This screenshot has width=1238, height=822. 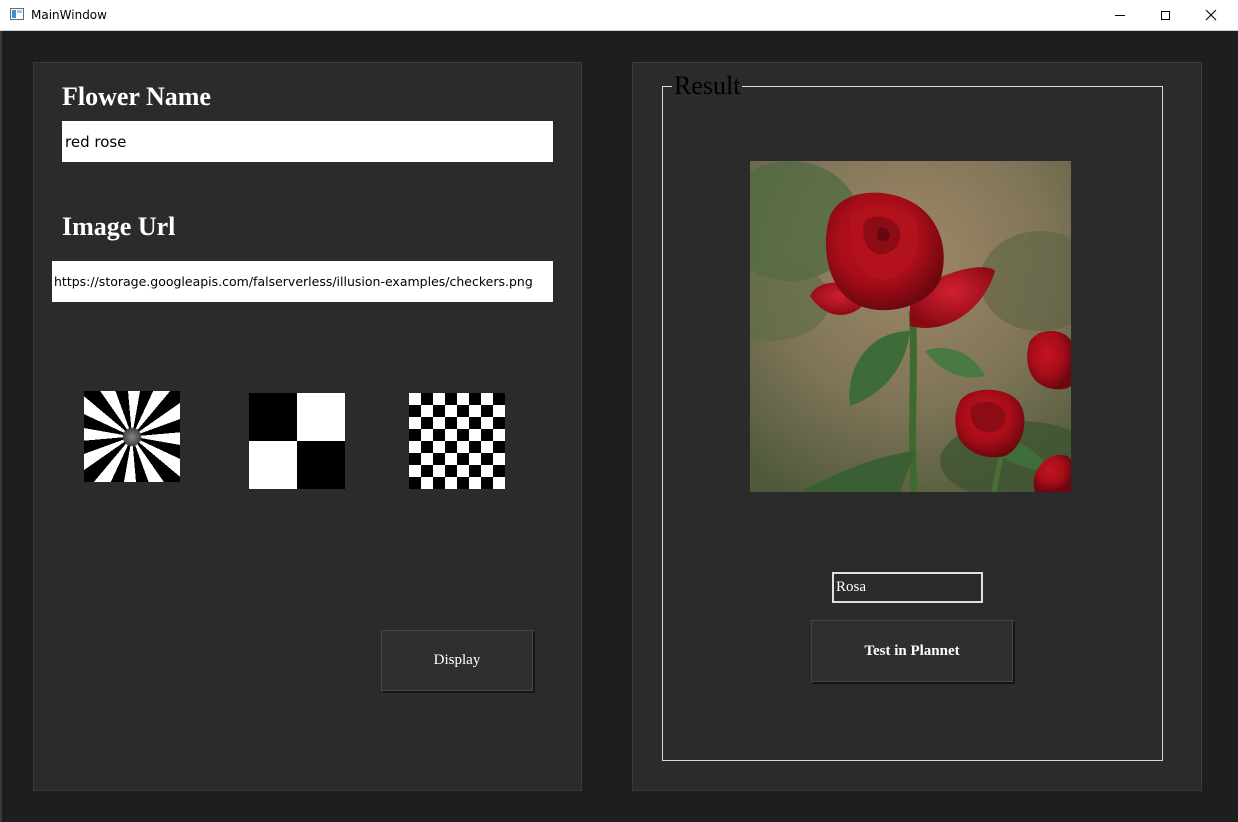 What do you see at coordinates (457, 441) in the screenshot?
I see `small-checkers-thumbnail` at bounding box center [457, 441].